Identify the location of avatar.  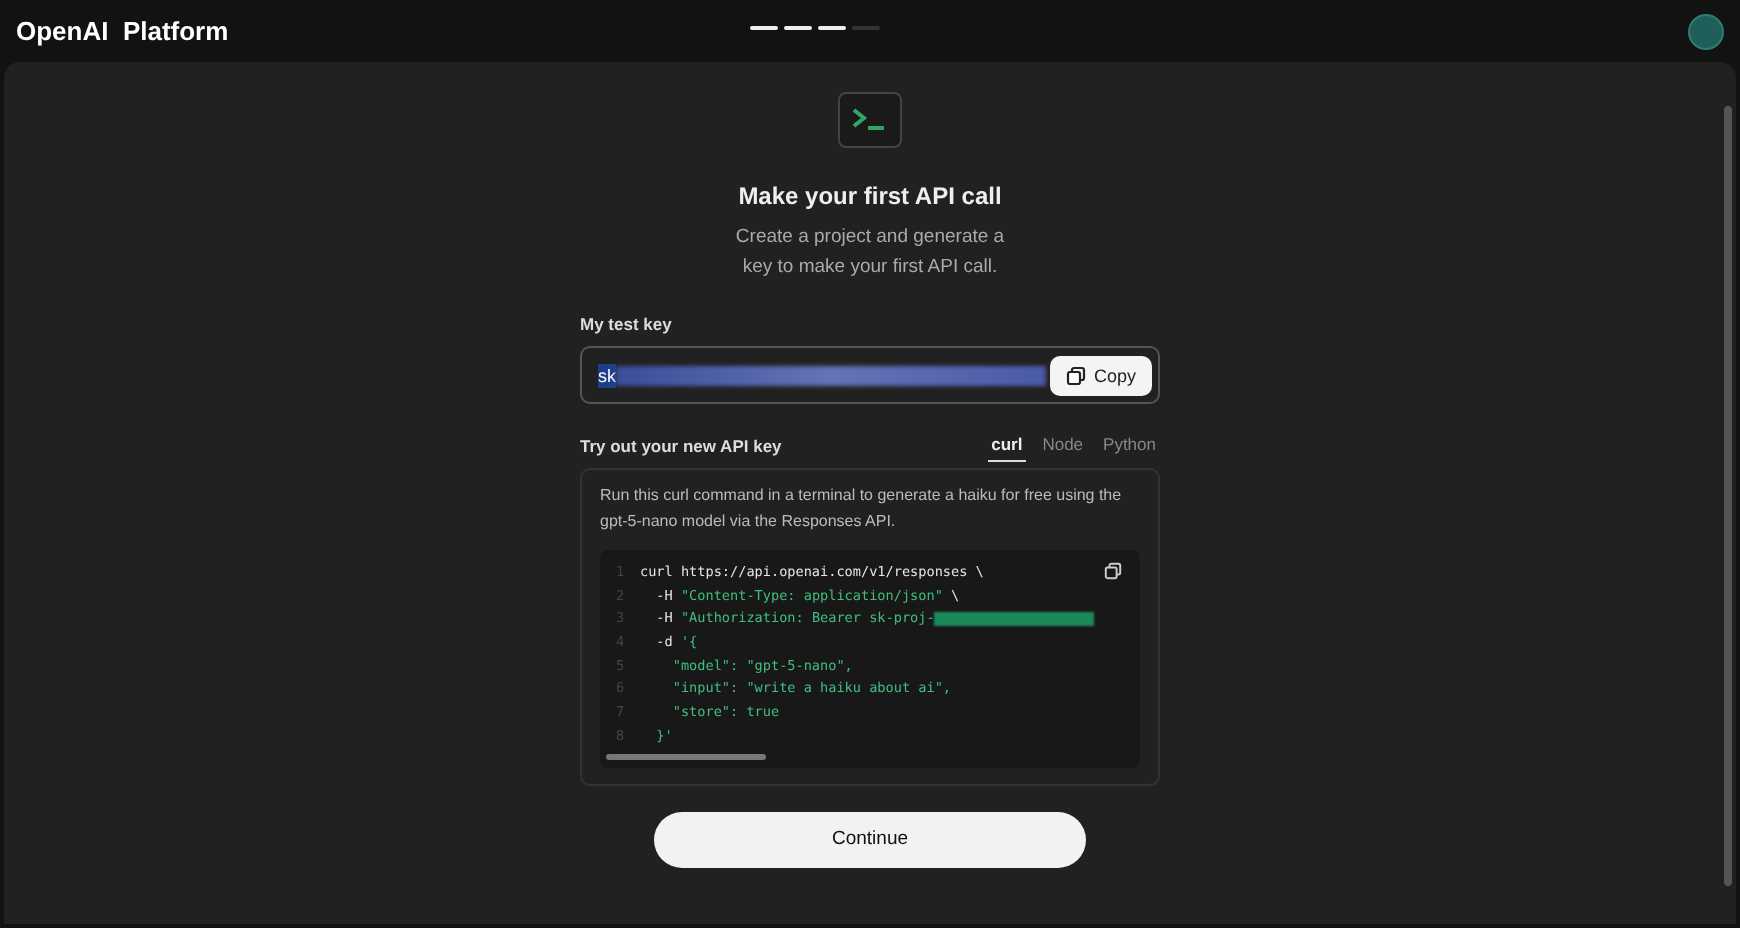
(1706, 31).